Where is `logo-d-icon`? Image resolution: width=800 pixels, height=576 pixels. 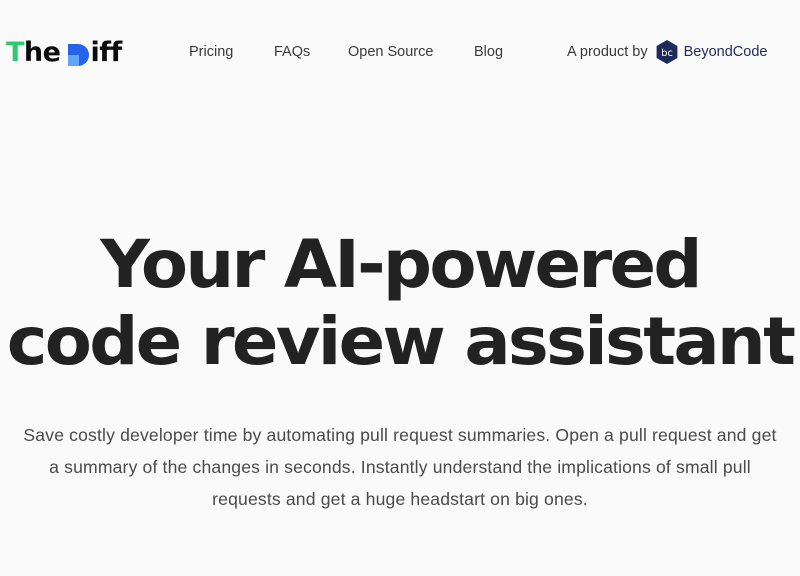
logo-d-icon is located at coordinates (79, 54).